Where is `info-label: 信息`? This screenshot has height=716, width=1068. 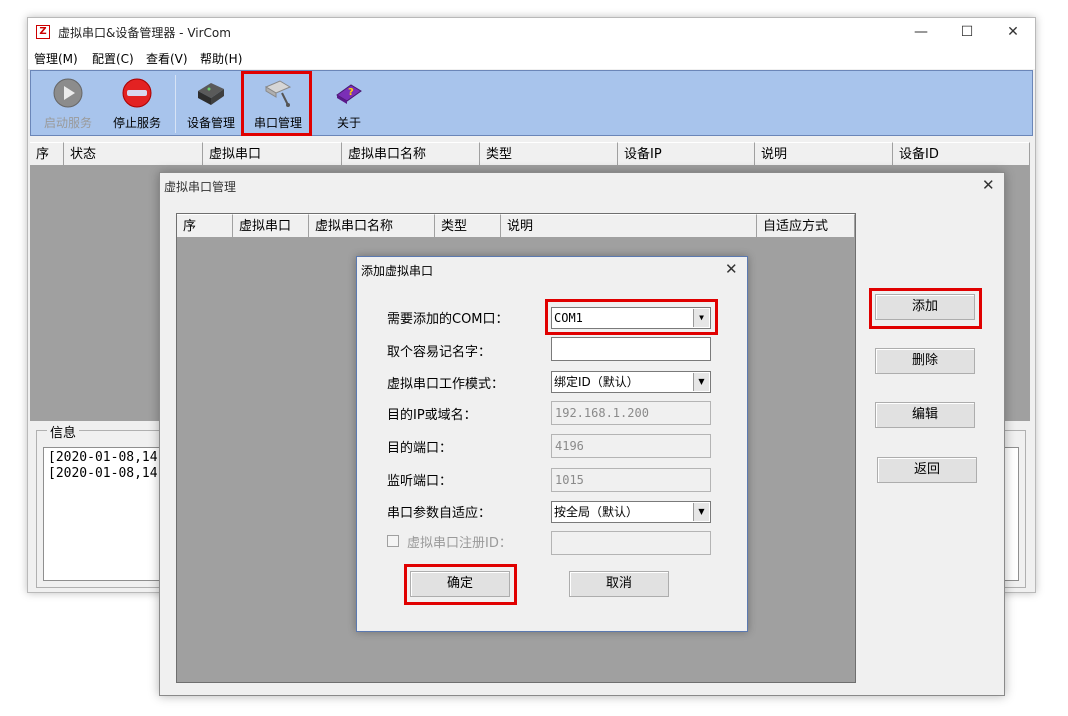
info-label: 信息 is located at coordinates (63, 431).